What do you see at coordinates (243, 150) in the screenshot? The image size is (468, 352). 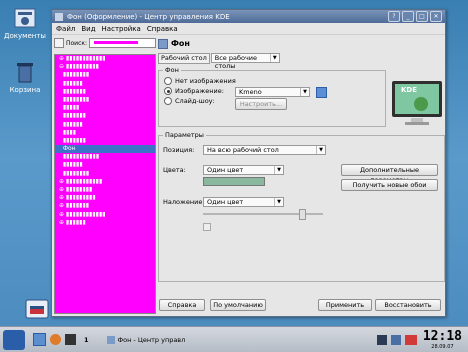 I see `position-select-value: На всю рабочий стол` at bounding box center [243, 150].